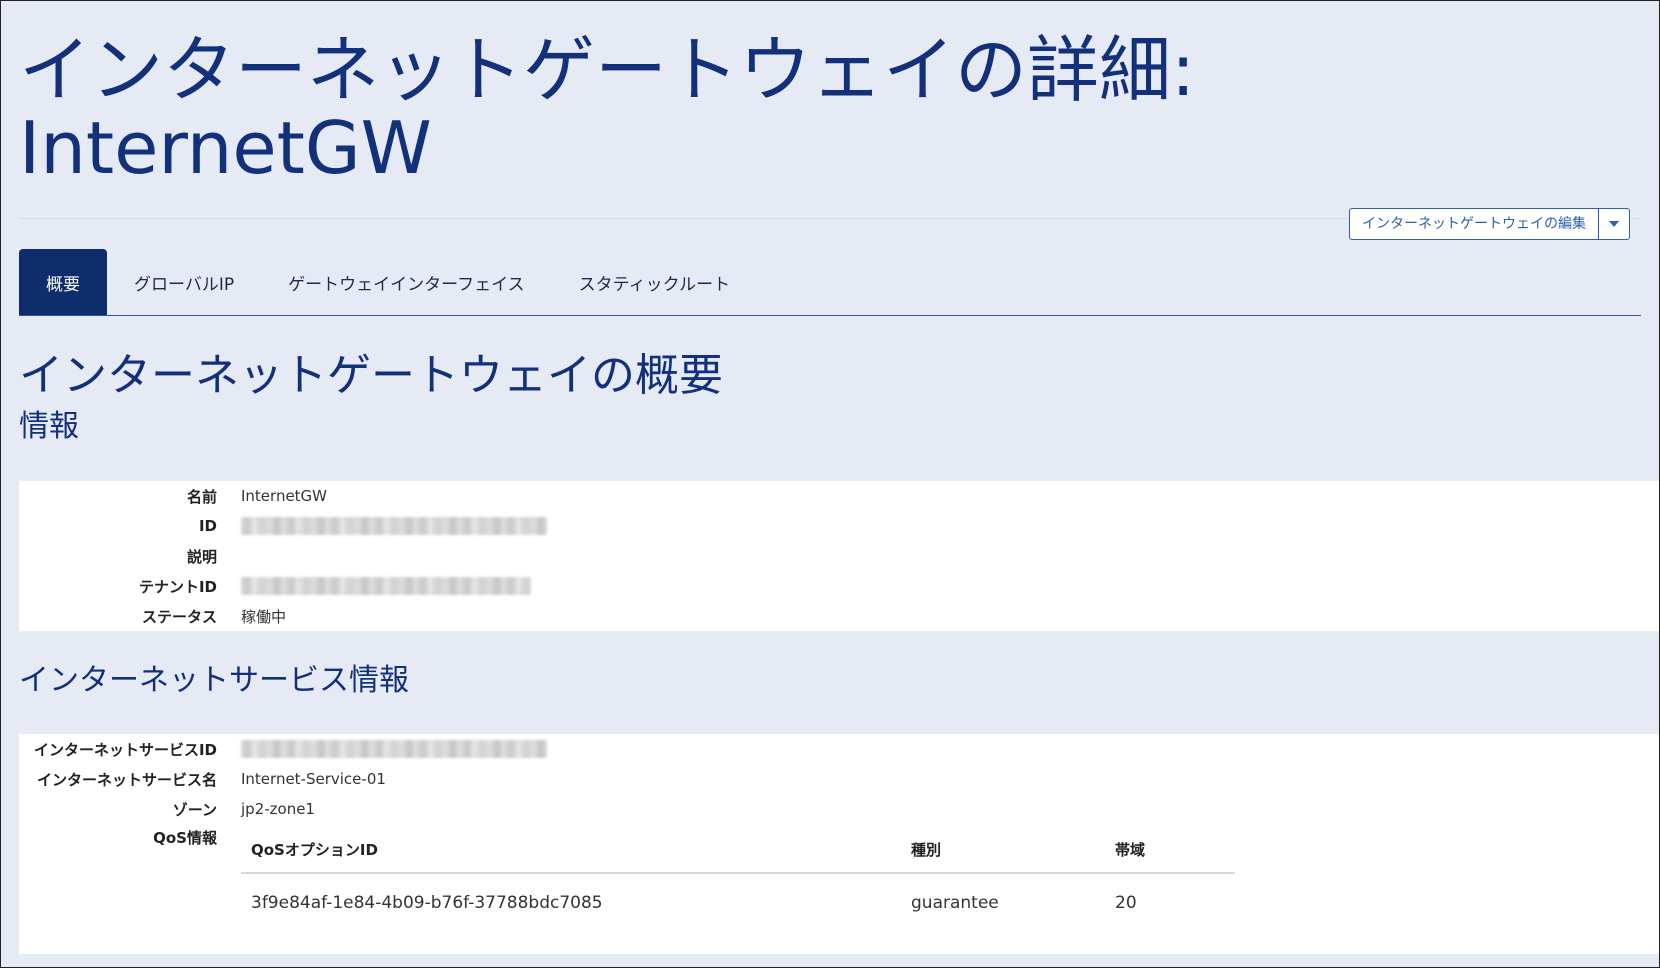 The width and height of the screenshot is (1660, 968). What do you see at coordinates (1126, 903) in the screenshot?
I see `qos-bandwidth-cell: 20` at bounding box center [1126, 903].